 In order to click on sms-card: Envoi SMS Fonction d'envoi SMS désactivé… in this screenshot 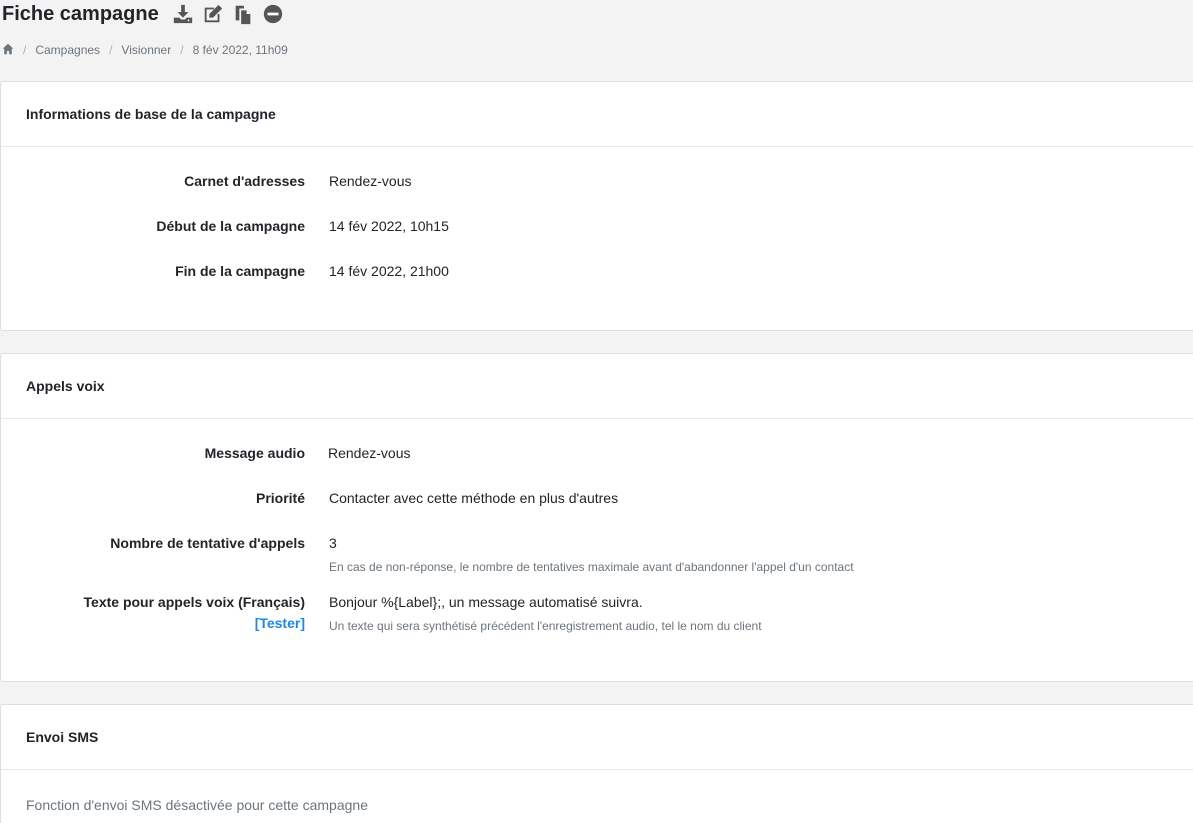, I will do `click(596, 763)`.